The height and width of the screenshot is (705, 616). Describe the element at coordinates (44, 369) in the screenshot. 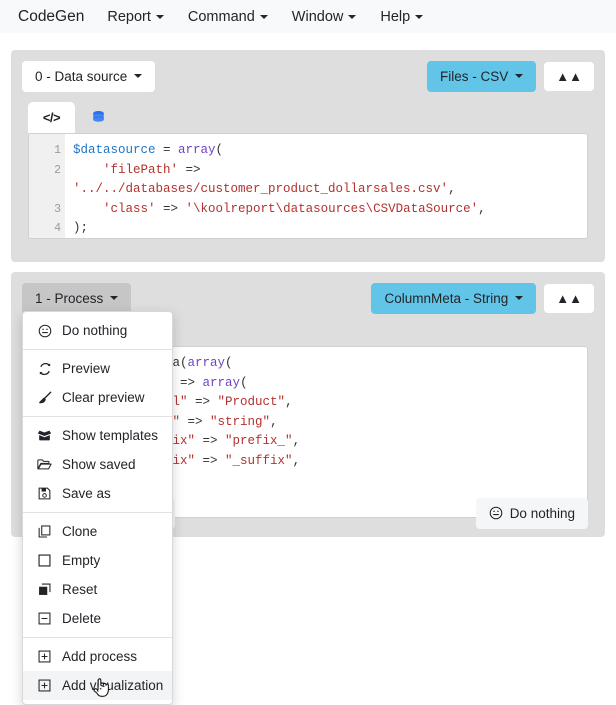

I see `refresh-icon` at that location.